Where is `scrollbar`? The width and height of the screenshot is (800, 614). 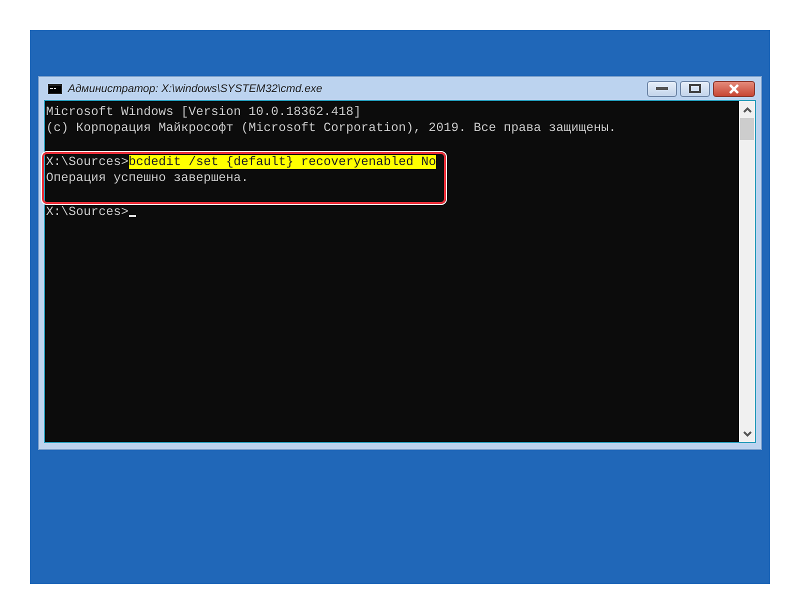
scrollbar is located at coordinates (747, 271).